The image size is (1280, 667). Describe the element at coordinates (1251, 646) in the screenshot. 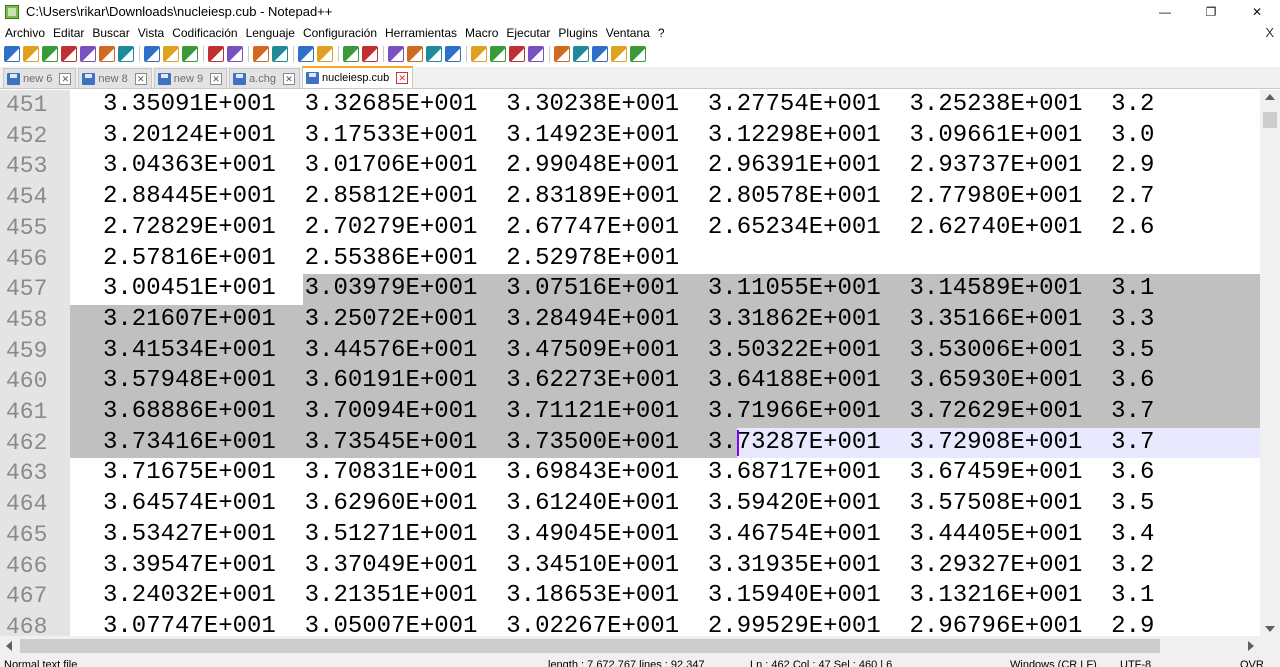

I see `scroll-right-arrow-icon` at that location.